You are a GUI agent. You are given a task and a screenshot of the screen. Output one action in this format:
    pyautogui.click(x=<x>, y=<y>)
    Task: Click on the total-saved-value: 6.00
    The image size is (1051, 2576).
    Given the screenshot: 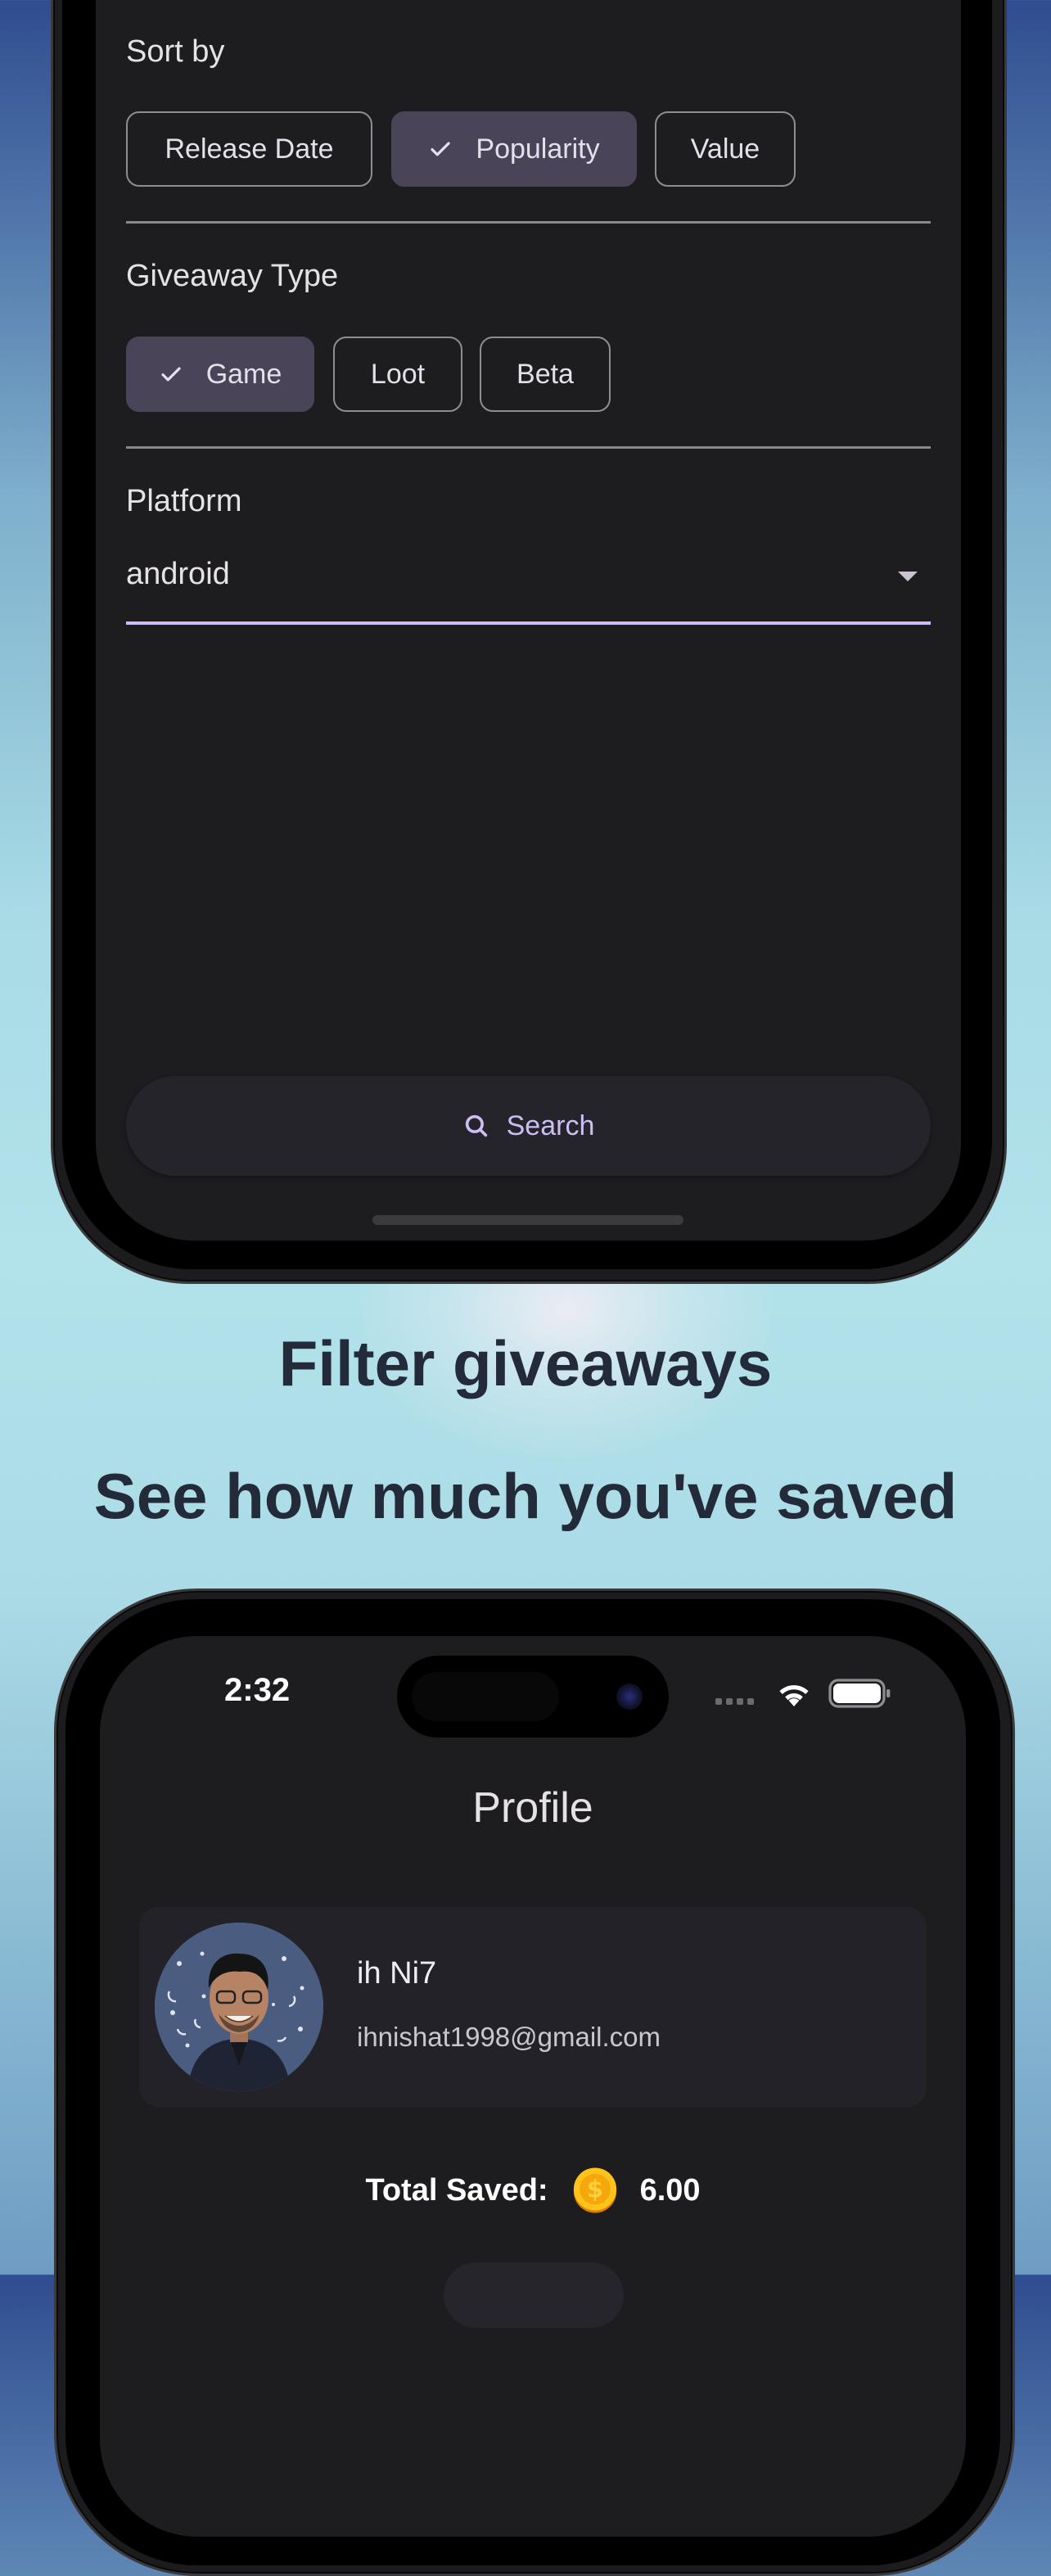 What is the action you would take?
    pyautogui.click(x=670, y=2190)
    